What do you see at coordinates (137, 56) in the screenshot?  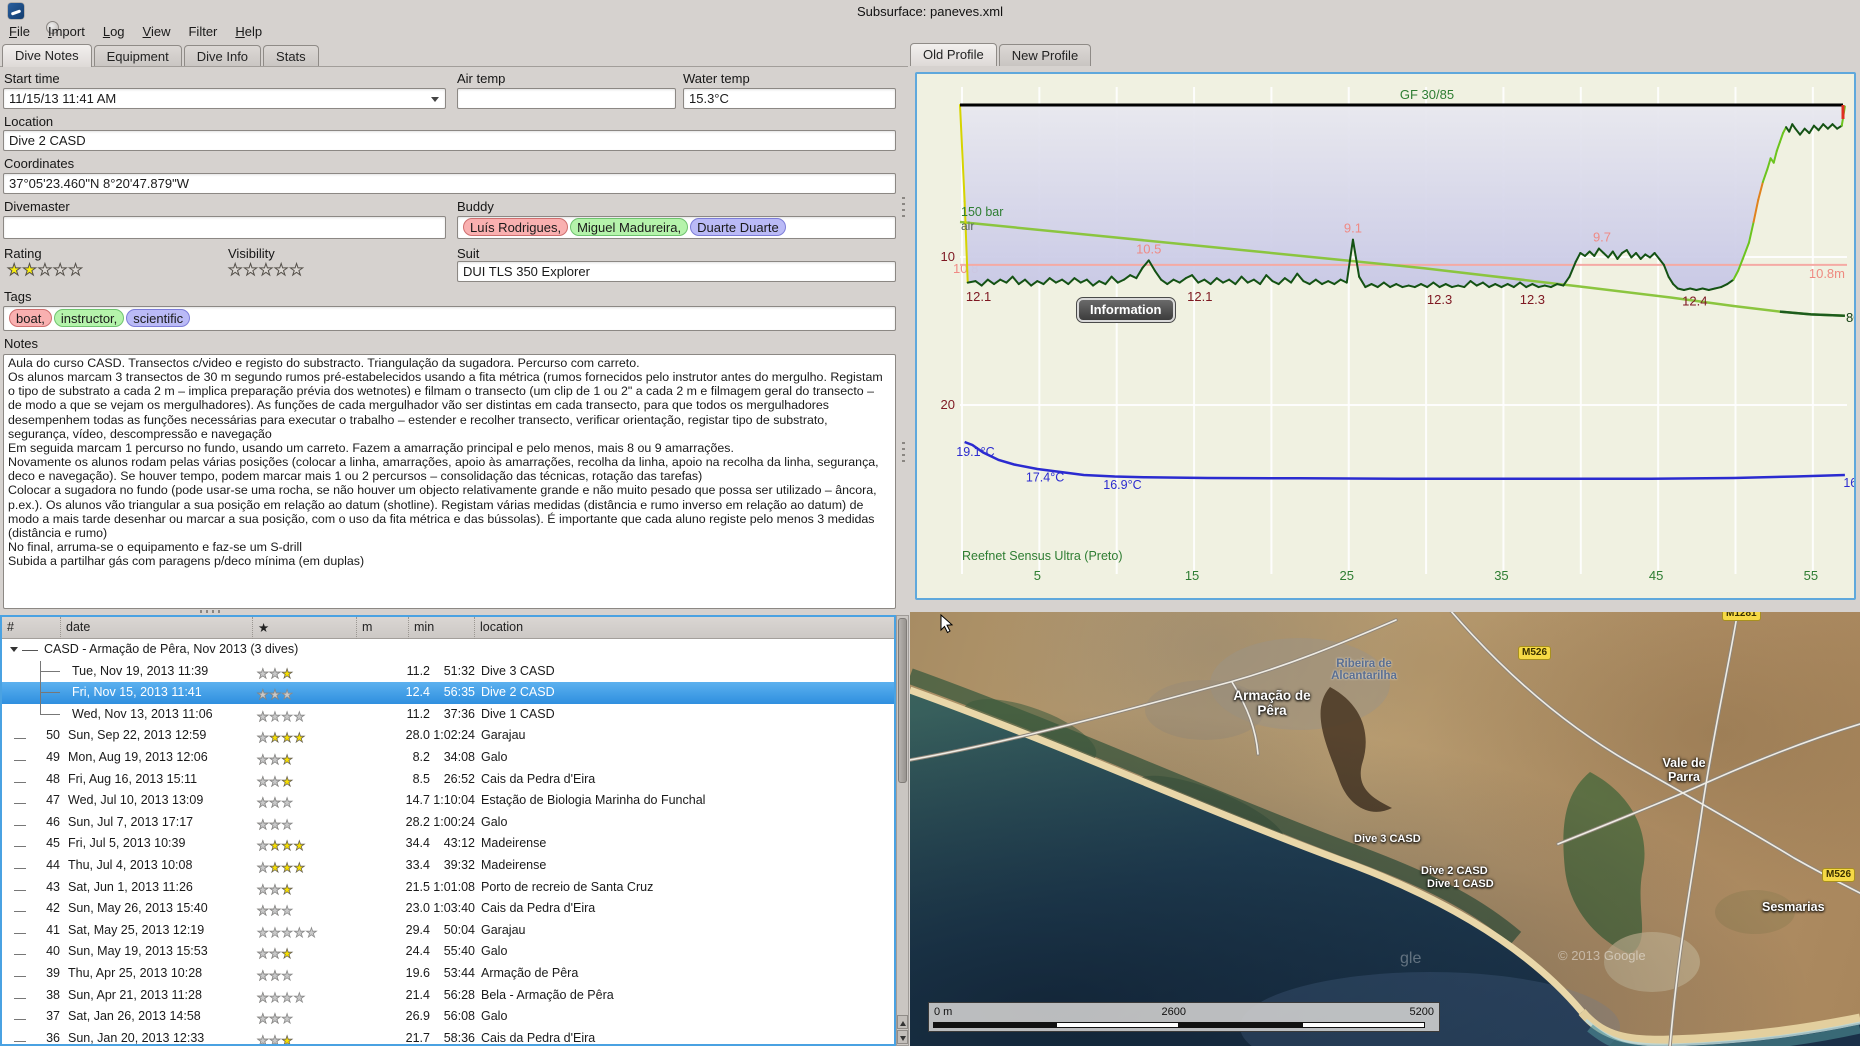 I see `tab-equipment: Equipment` at bounding box center [137, 56].